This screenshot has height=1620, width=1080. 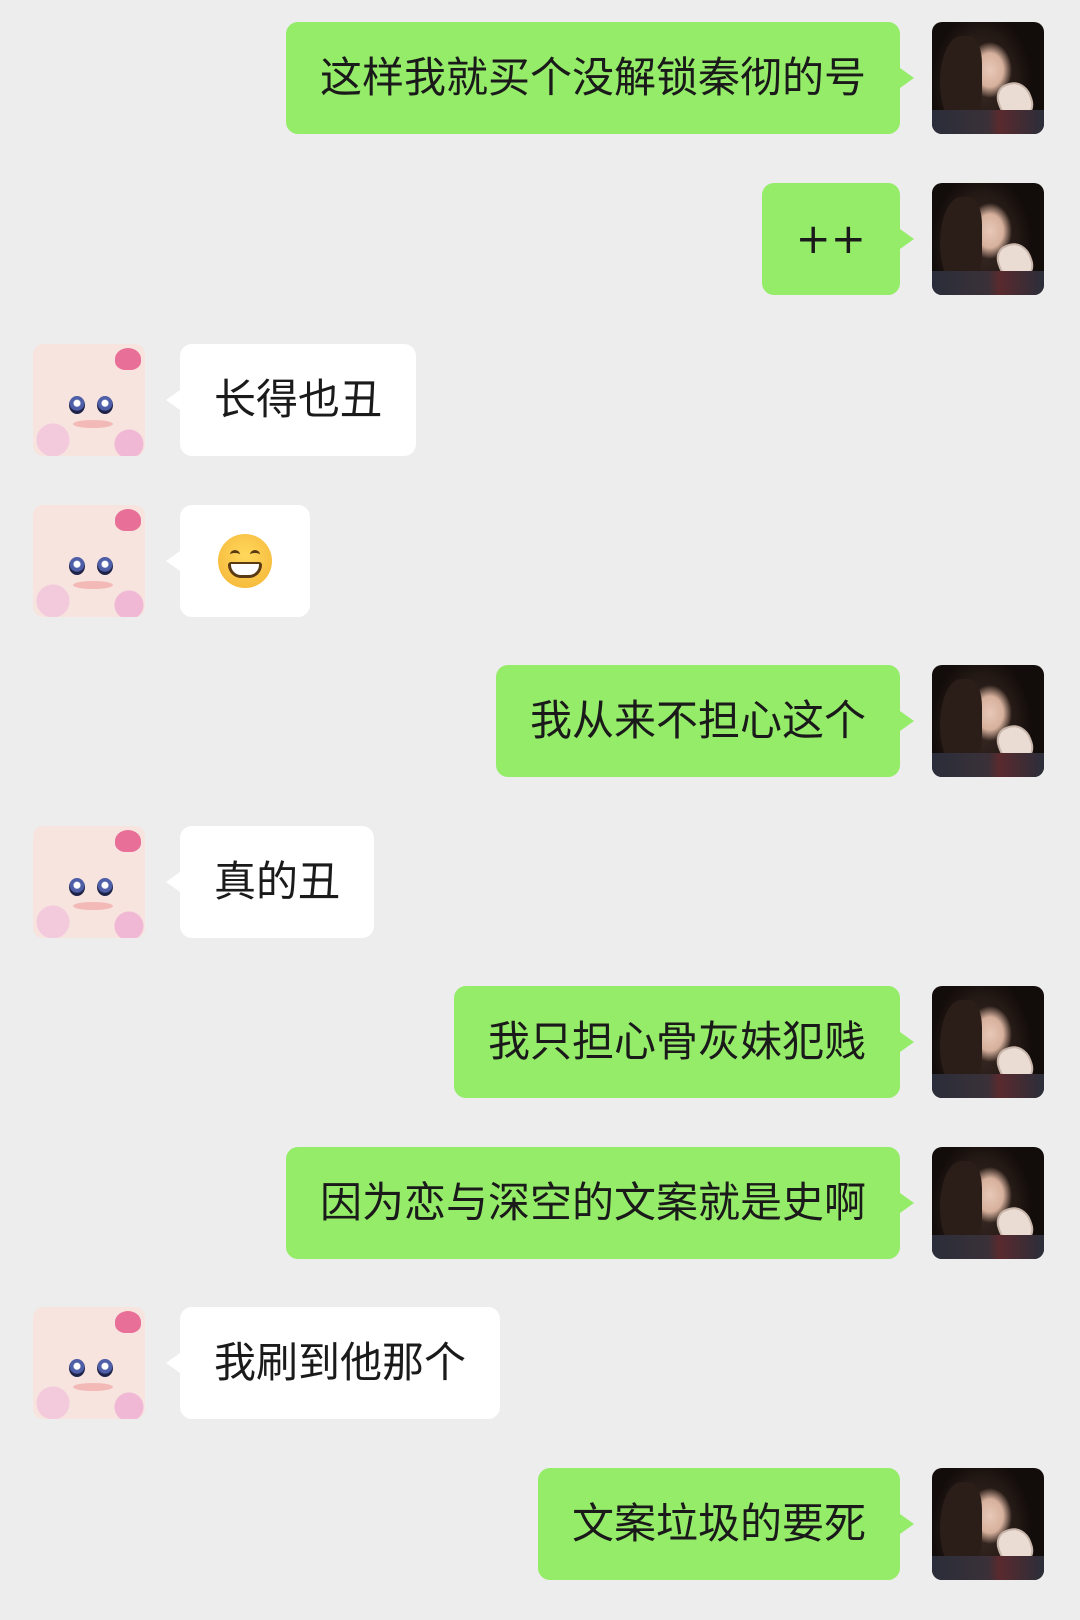 I want to click on message-row-sent: 我从来不担心这个, so click(x=540, y=722).